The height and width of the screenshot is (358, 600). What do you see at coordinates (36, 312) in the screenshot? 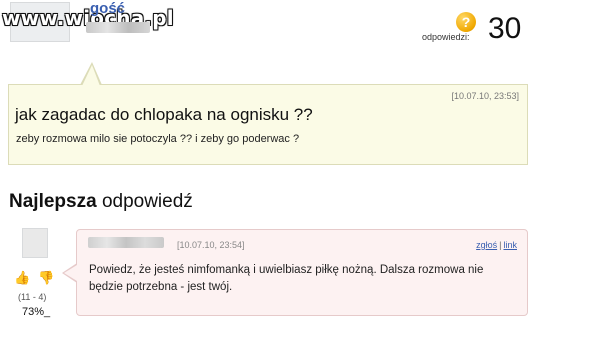
I see `vote-percent: 73%_` at bounding box center [36, 312].